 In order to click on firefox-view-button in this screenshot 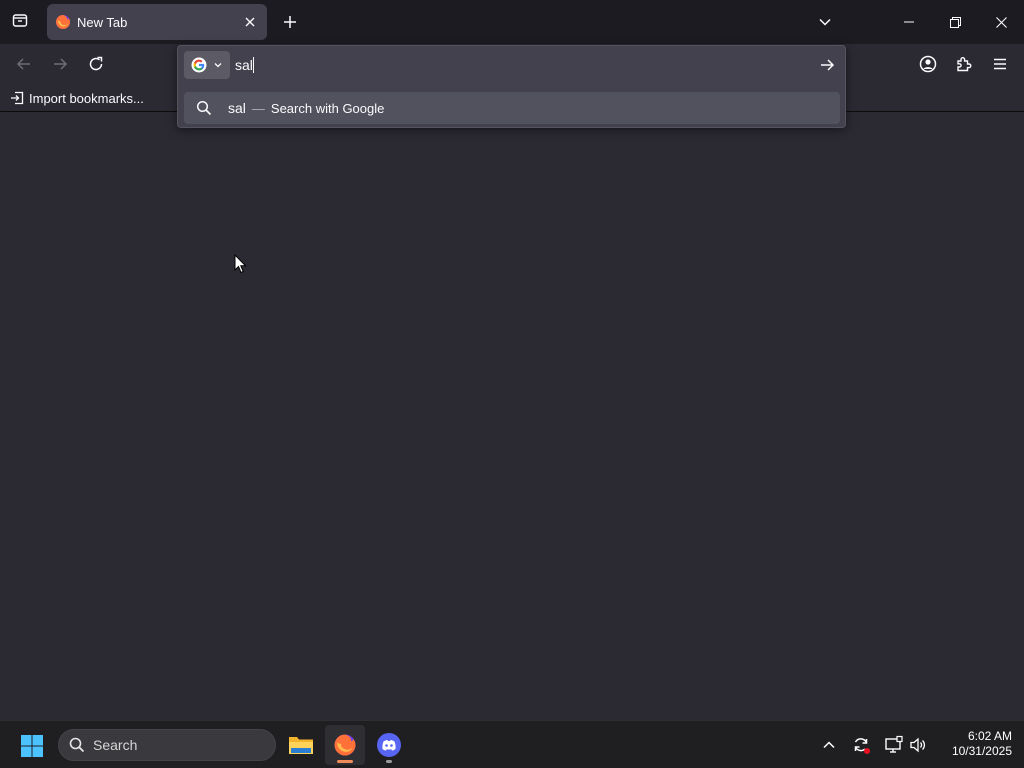, I will do `click(20, 22)`.